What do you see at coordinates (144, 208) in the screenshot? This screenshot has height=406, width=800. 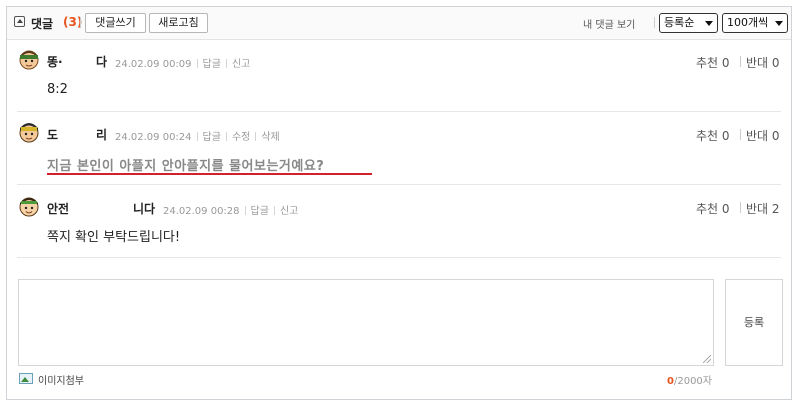 I see `comment-author-suffix: 니다` at bounding box center [144, 208].